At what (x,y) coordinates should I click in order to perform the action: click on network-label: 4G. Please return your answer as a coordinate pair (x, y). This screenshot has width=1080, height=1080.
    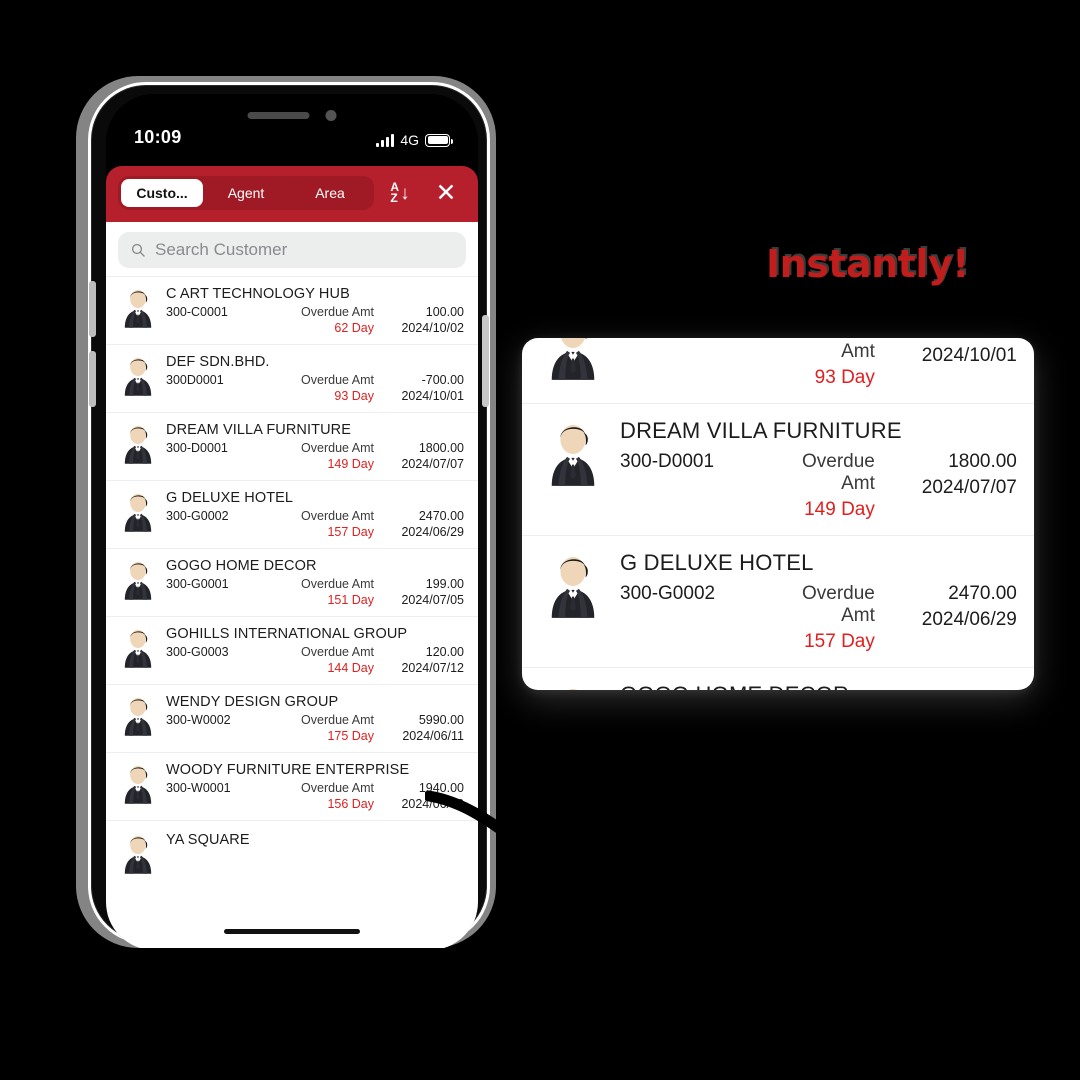
    Looking at the image, I should click on (409, 140).